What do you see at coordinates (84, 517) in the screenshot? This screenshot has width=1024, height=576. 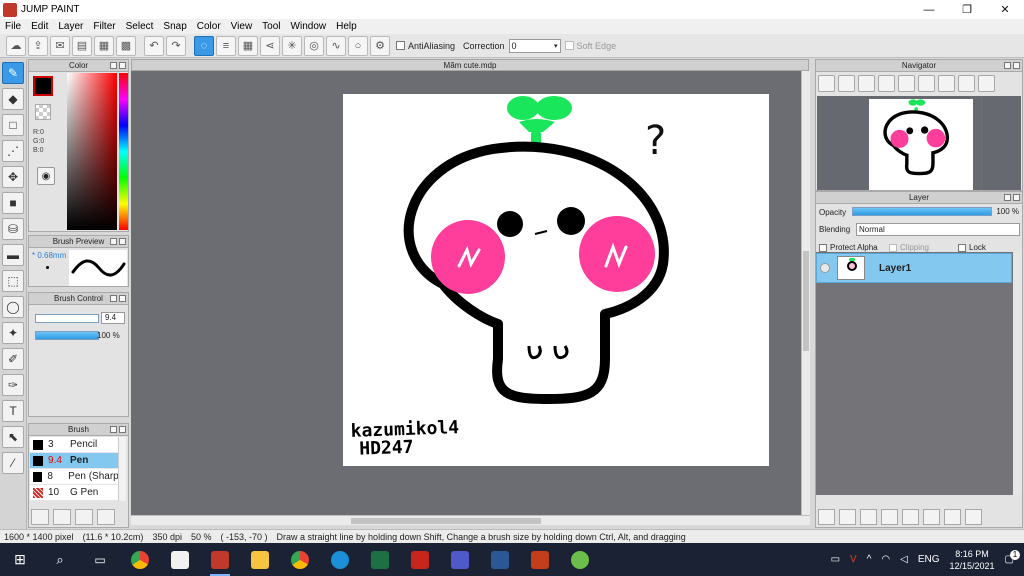 I see `brush-settings-icon` at bounding box center [84, 517].